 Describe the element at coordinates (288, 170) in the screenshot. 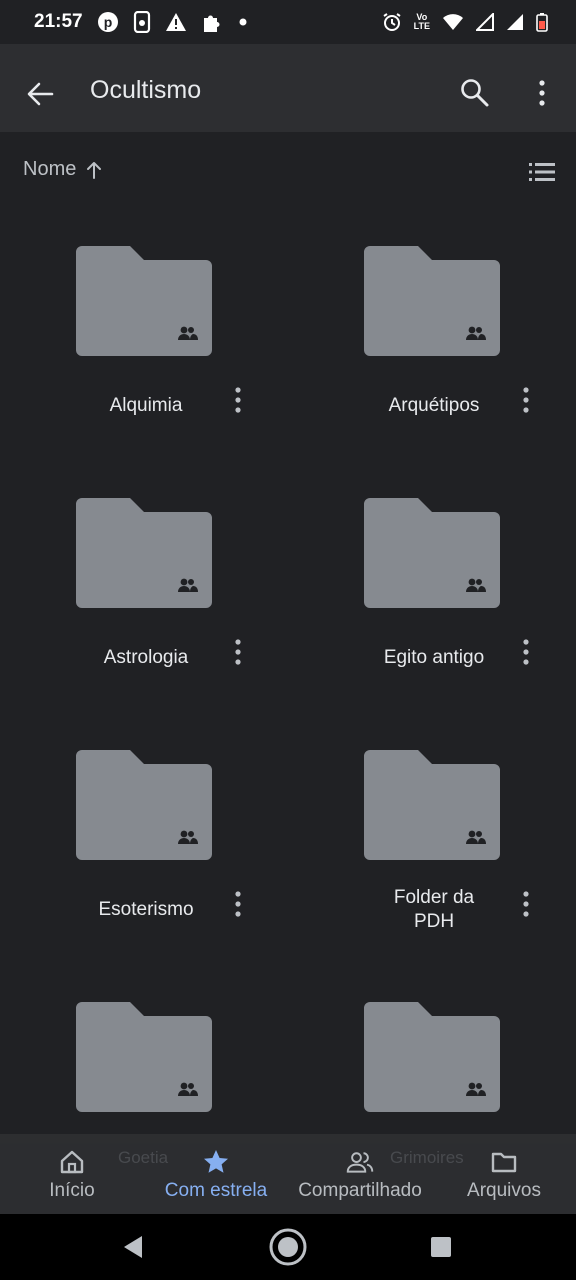

I see `sort-row: Nome` at that location.